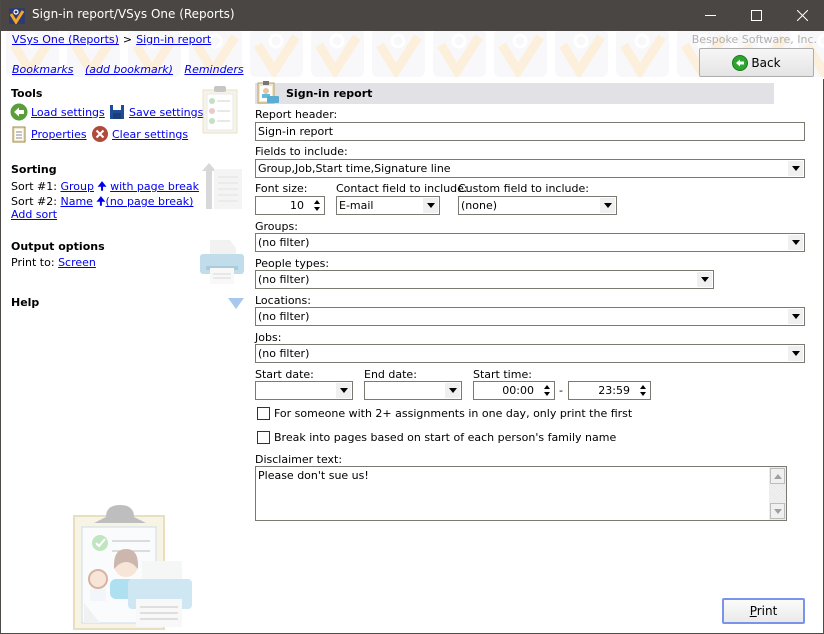  What do you see at coordinates (530, 131) in the screenshot?
I see `report-header-input: Sign-in report` at bounding box center [530, 131].